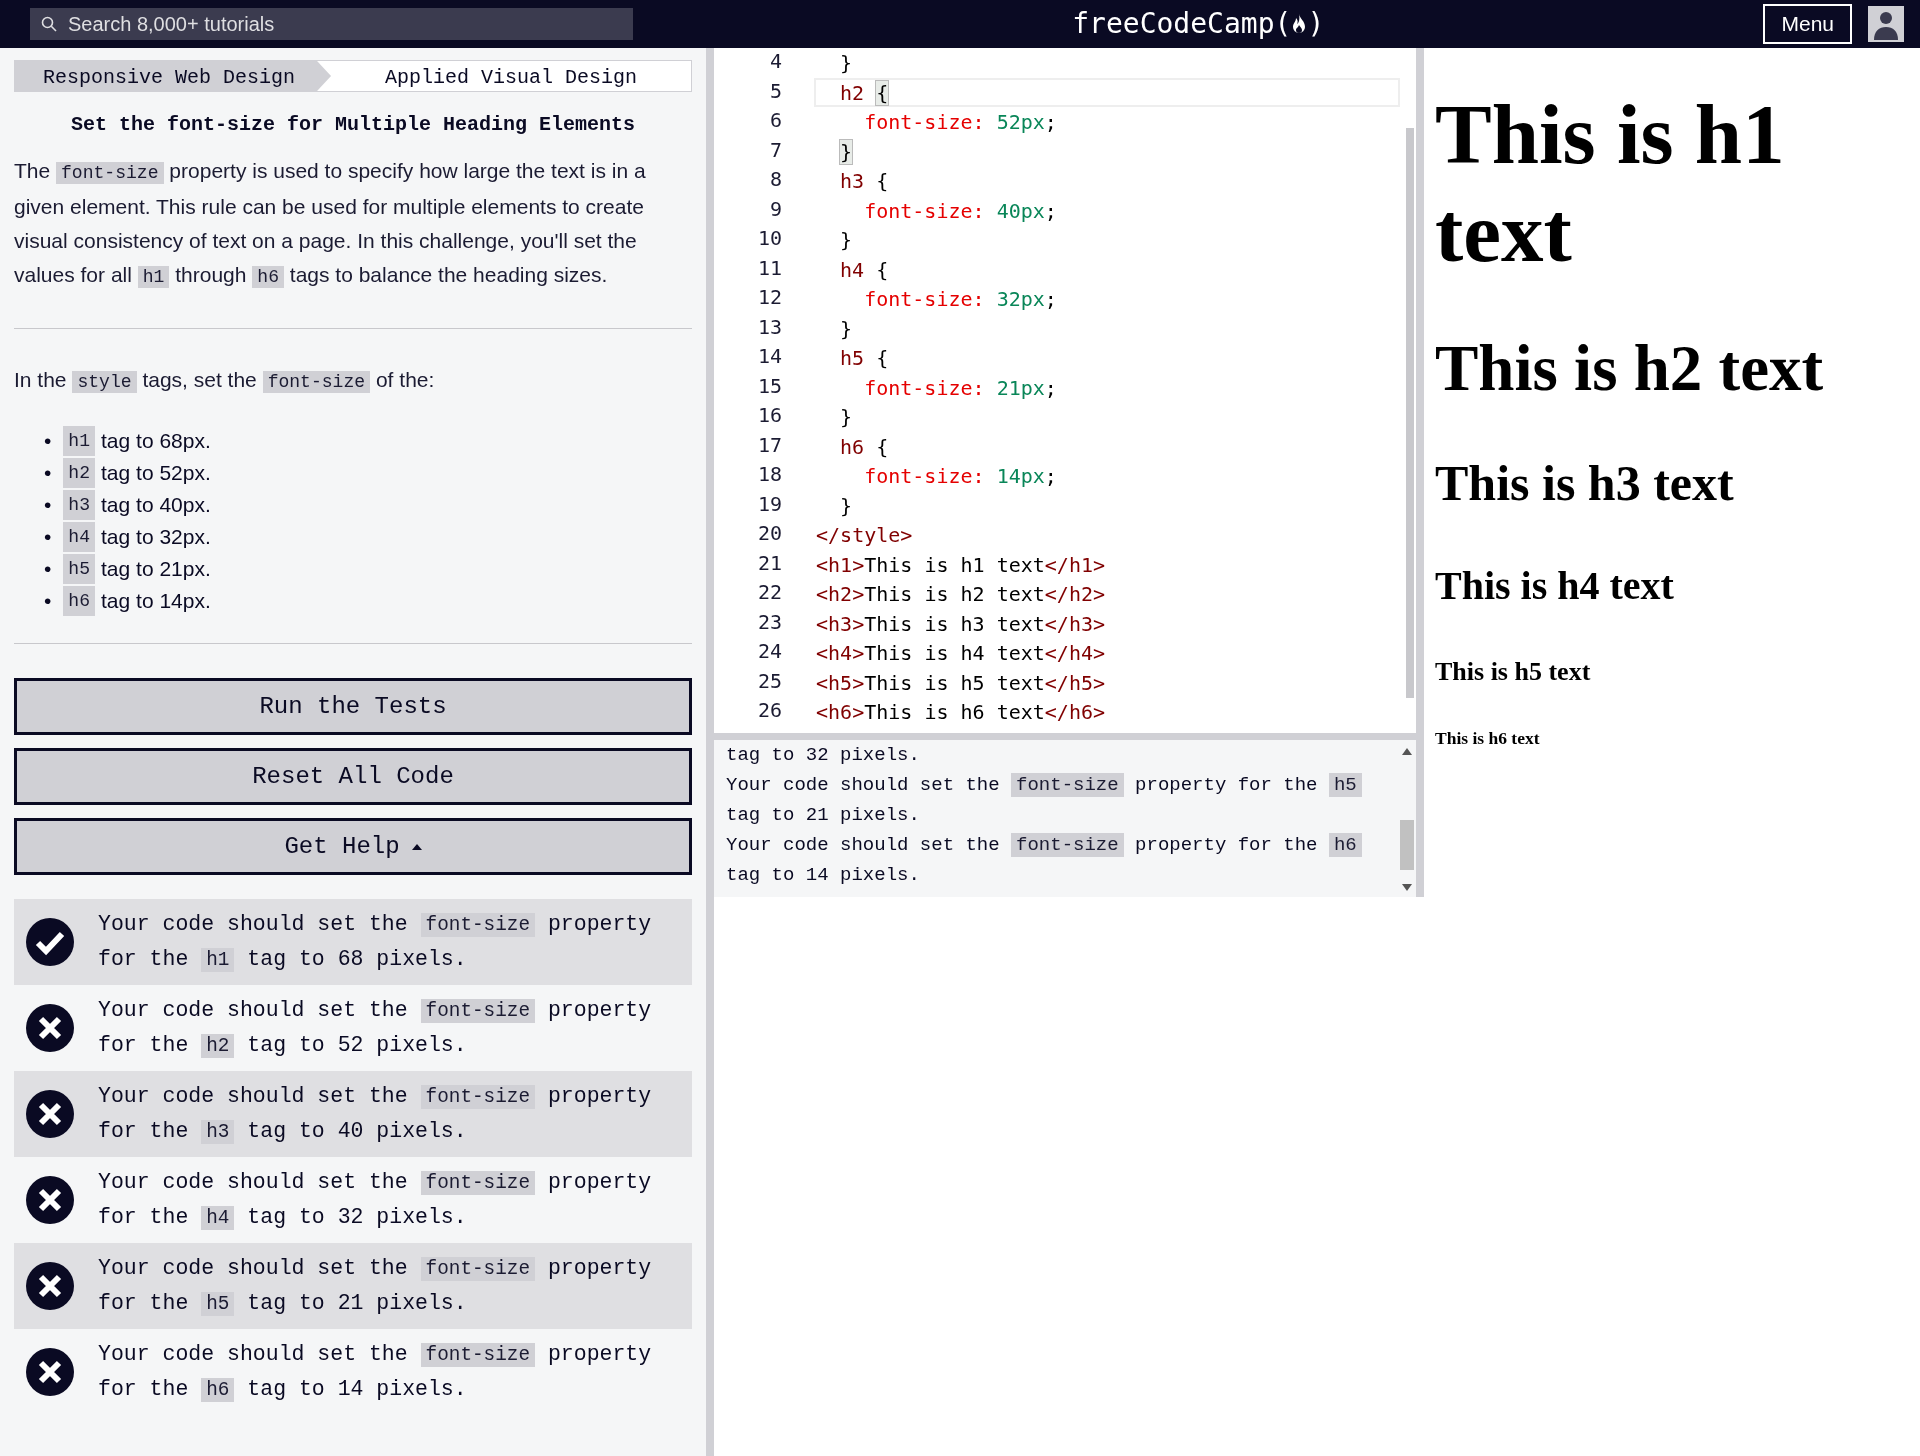 This screenshot has height=1456, width=1920. Describe the element at coordinates (775, 209) in the screenshot. I see `line-number: 9` at that location.